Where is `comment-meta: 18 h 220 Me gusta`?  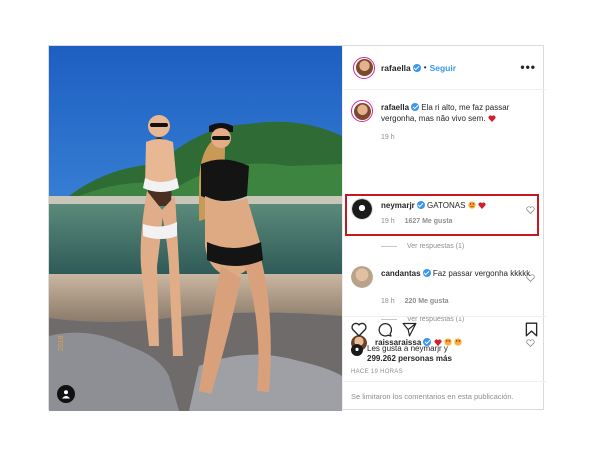 comment-meta: 18 h 220 Me gusta is located at coordinates (419, 301).